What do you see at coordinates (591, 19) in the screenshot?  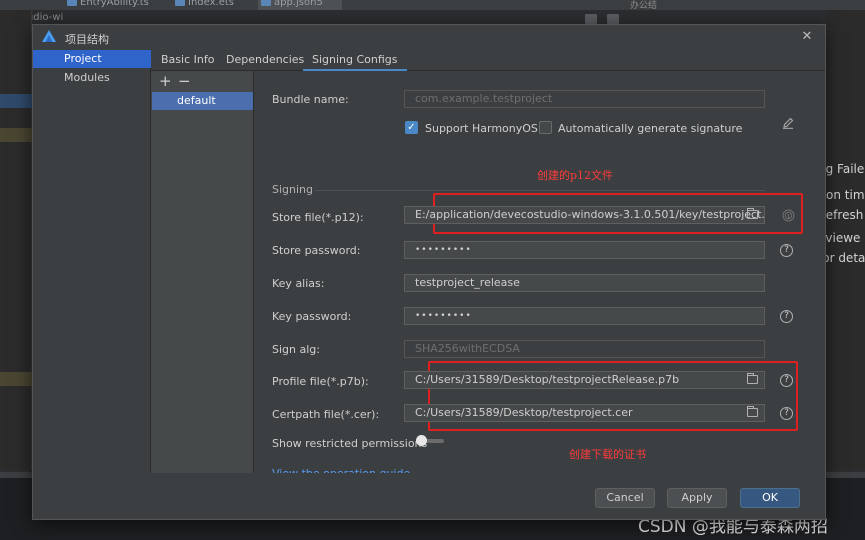 I see `ide-menu-icon` at bounding box center [591, 19].